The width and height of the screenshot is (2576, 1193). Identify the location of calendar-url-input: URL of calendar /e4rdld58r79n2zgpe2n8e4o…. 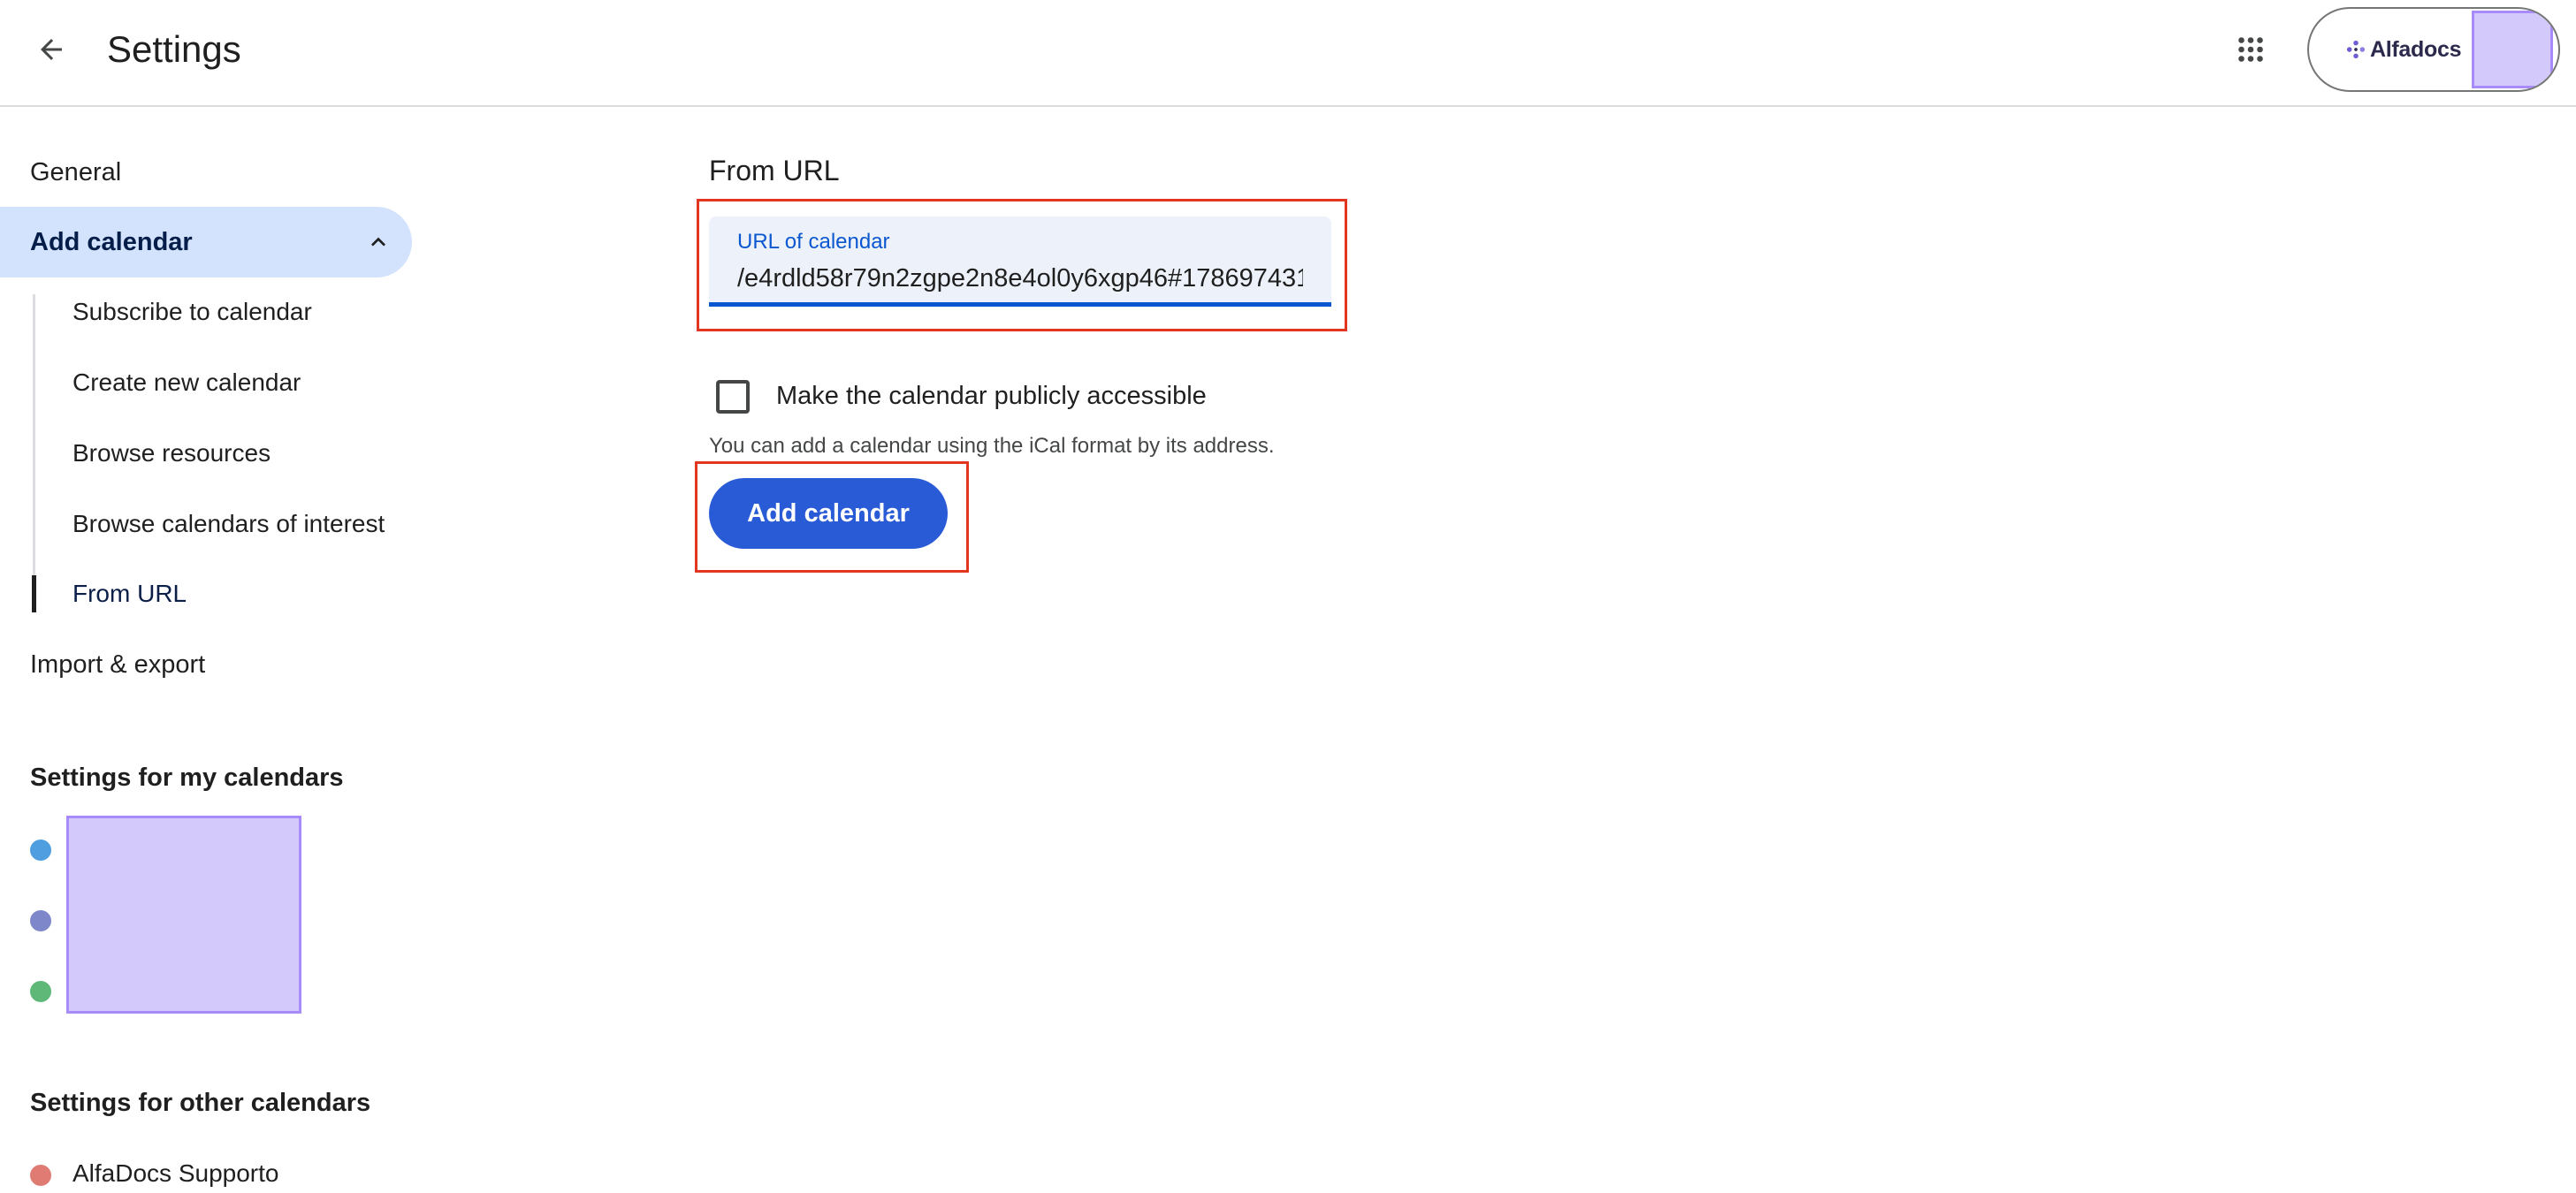
(1020, 262).